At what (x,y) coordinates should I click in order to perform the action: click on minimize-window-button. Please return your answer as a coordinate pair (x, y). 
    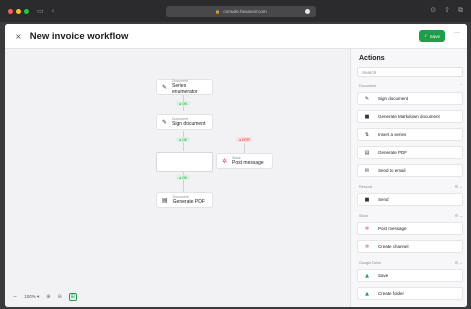
    Looking at the image, I should click on (18, 11).